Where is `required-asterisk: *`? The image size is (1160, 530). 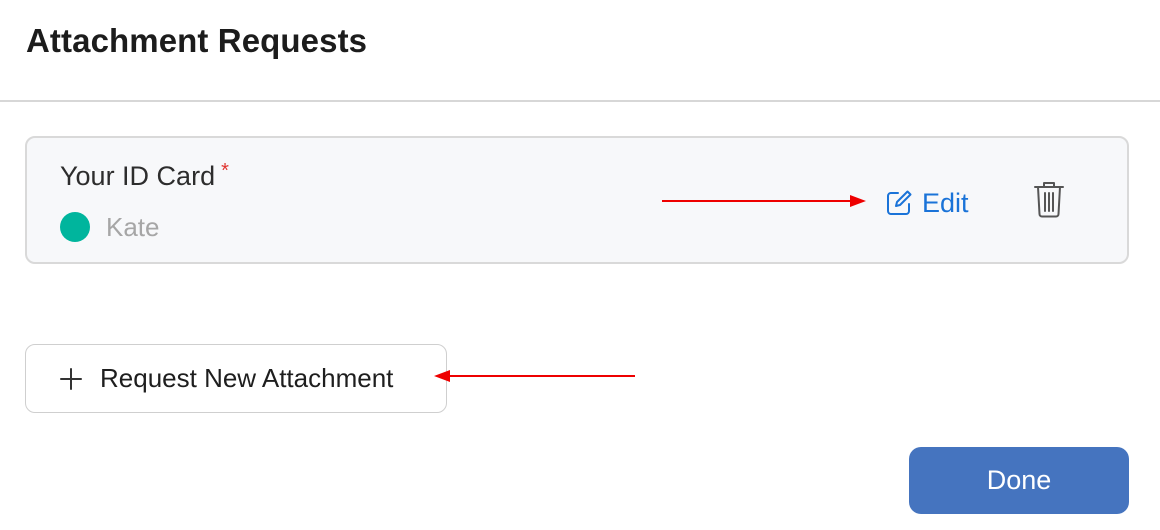
required-asterisk: * is located at coordinates (225, 171).